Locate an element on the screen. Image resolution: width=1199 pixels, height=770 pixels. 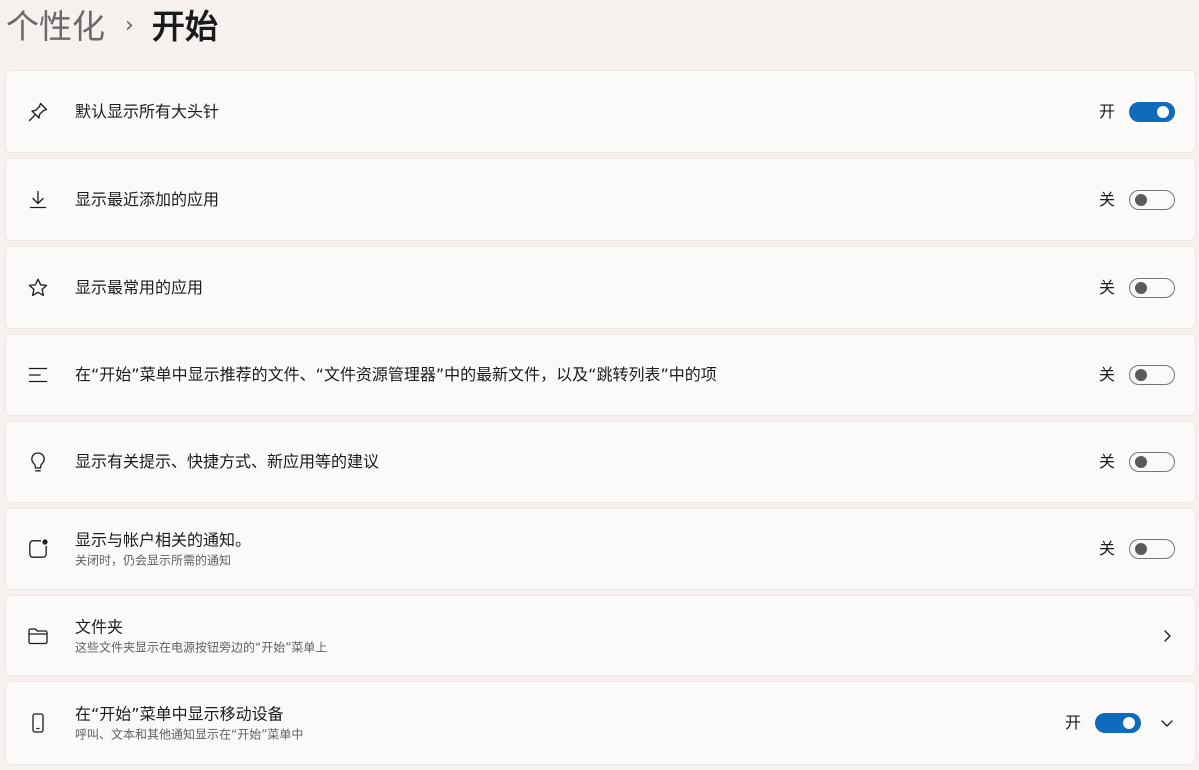
page-title: 开始 is located at coordinates (184, 26).